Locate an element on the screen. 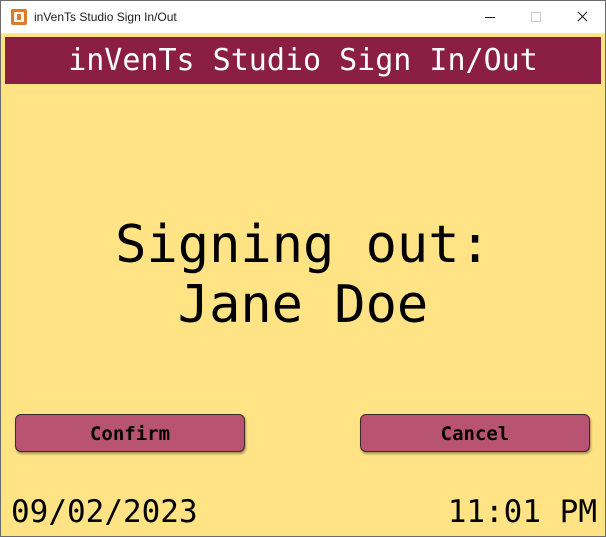 Image resolution: width=606 pixels, height=537 pixels. confirm-button: Confirm is located at coordinates (130, 433).